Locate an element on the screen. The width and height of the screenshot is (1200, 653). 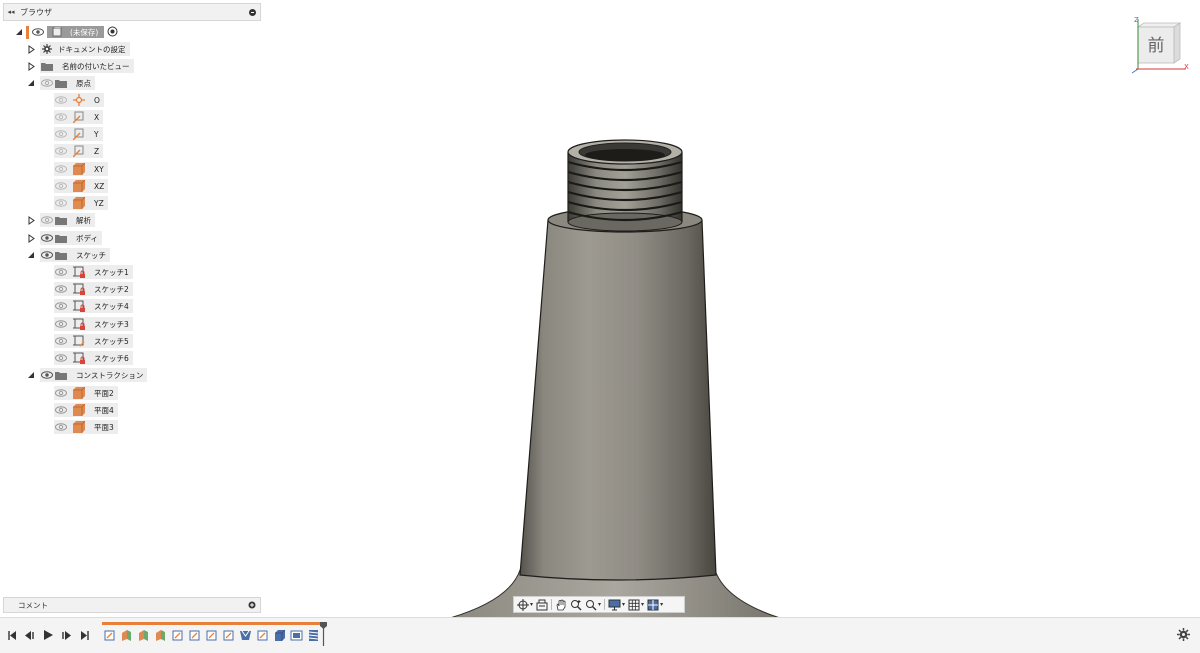
tree-label: ドキュメントの設定 is located at coordinates (92, 49).